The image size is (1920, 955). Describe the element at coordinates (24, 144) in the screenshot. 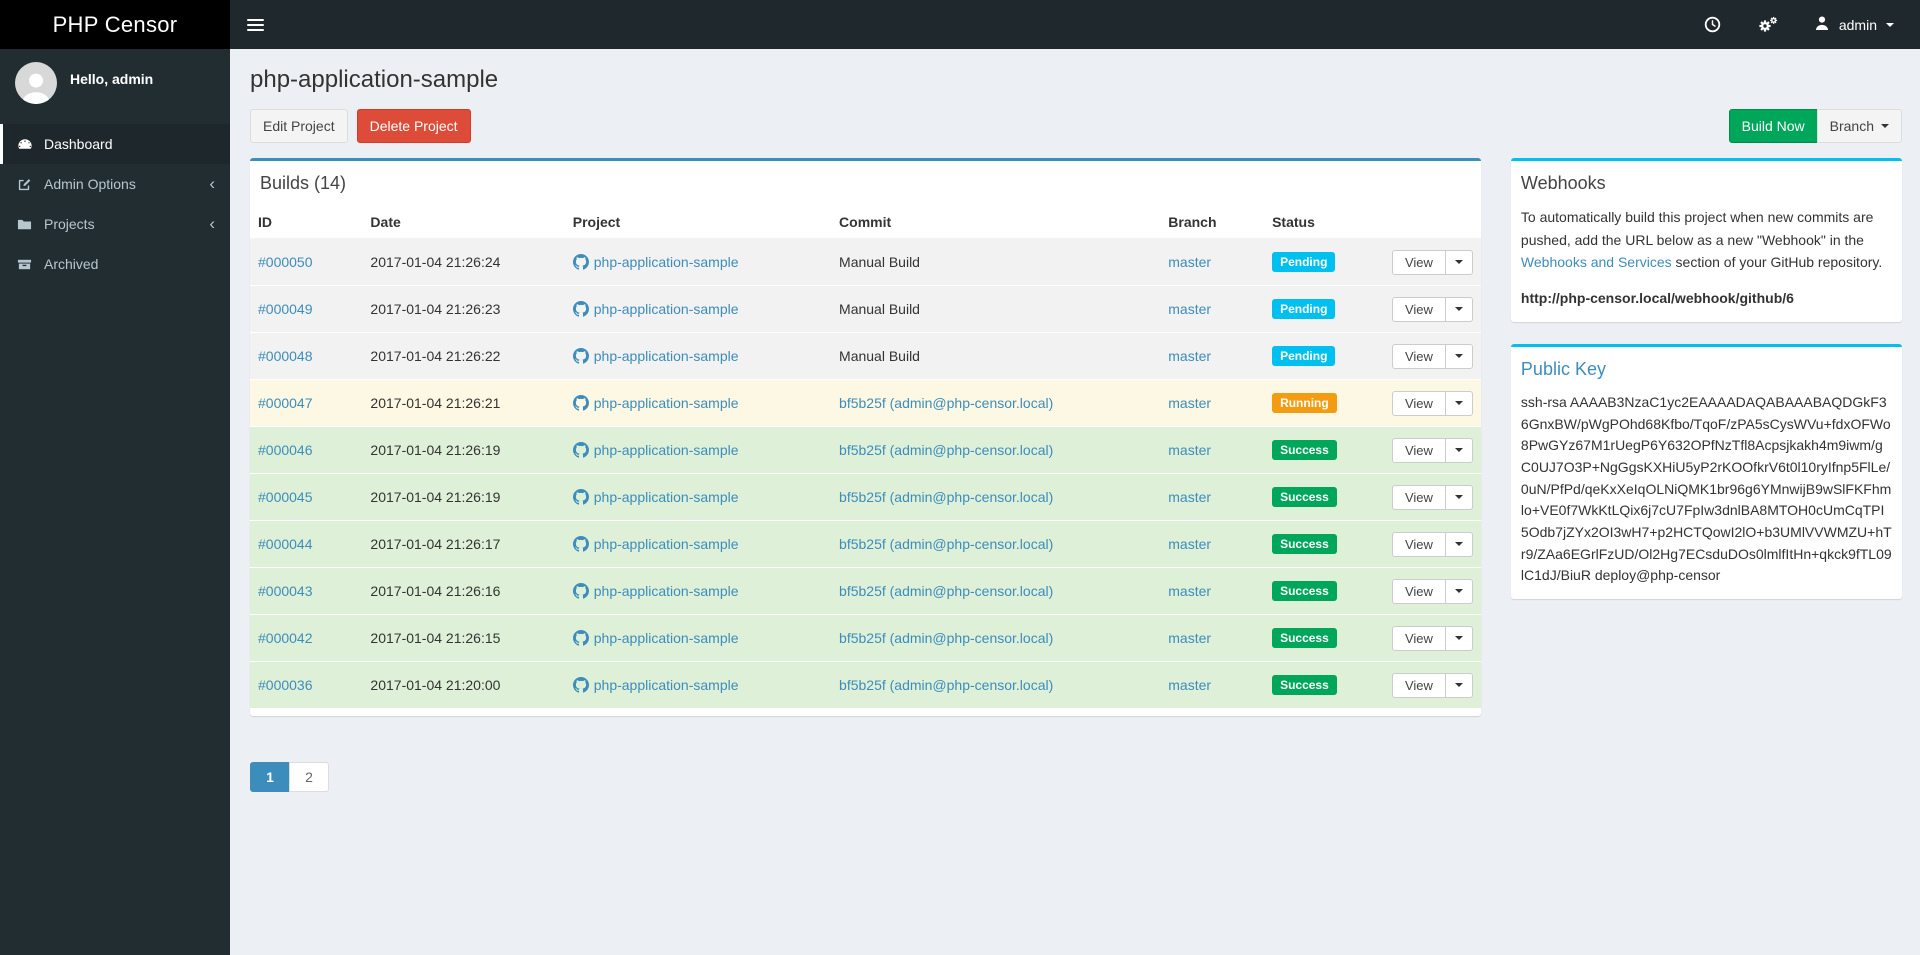

I see `tachometer-icon` at that location.